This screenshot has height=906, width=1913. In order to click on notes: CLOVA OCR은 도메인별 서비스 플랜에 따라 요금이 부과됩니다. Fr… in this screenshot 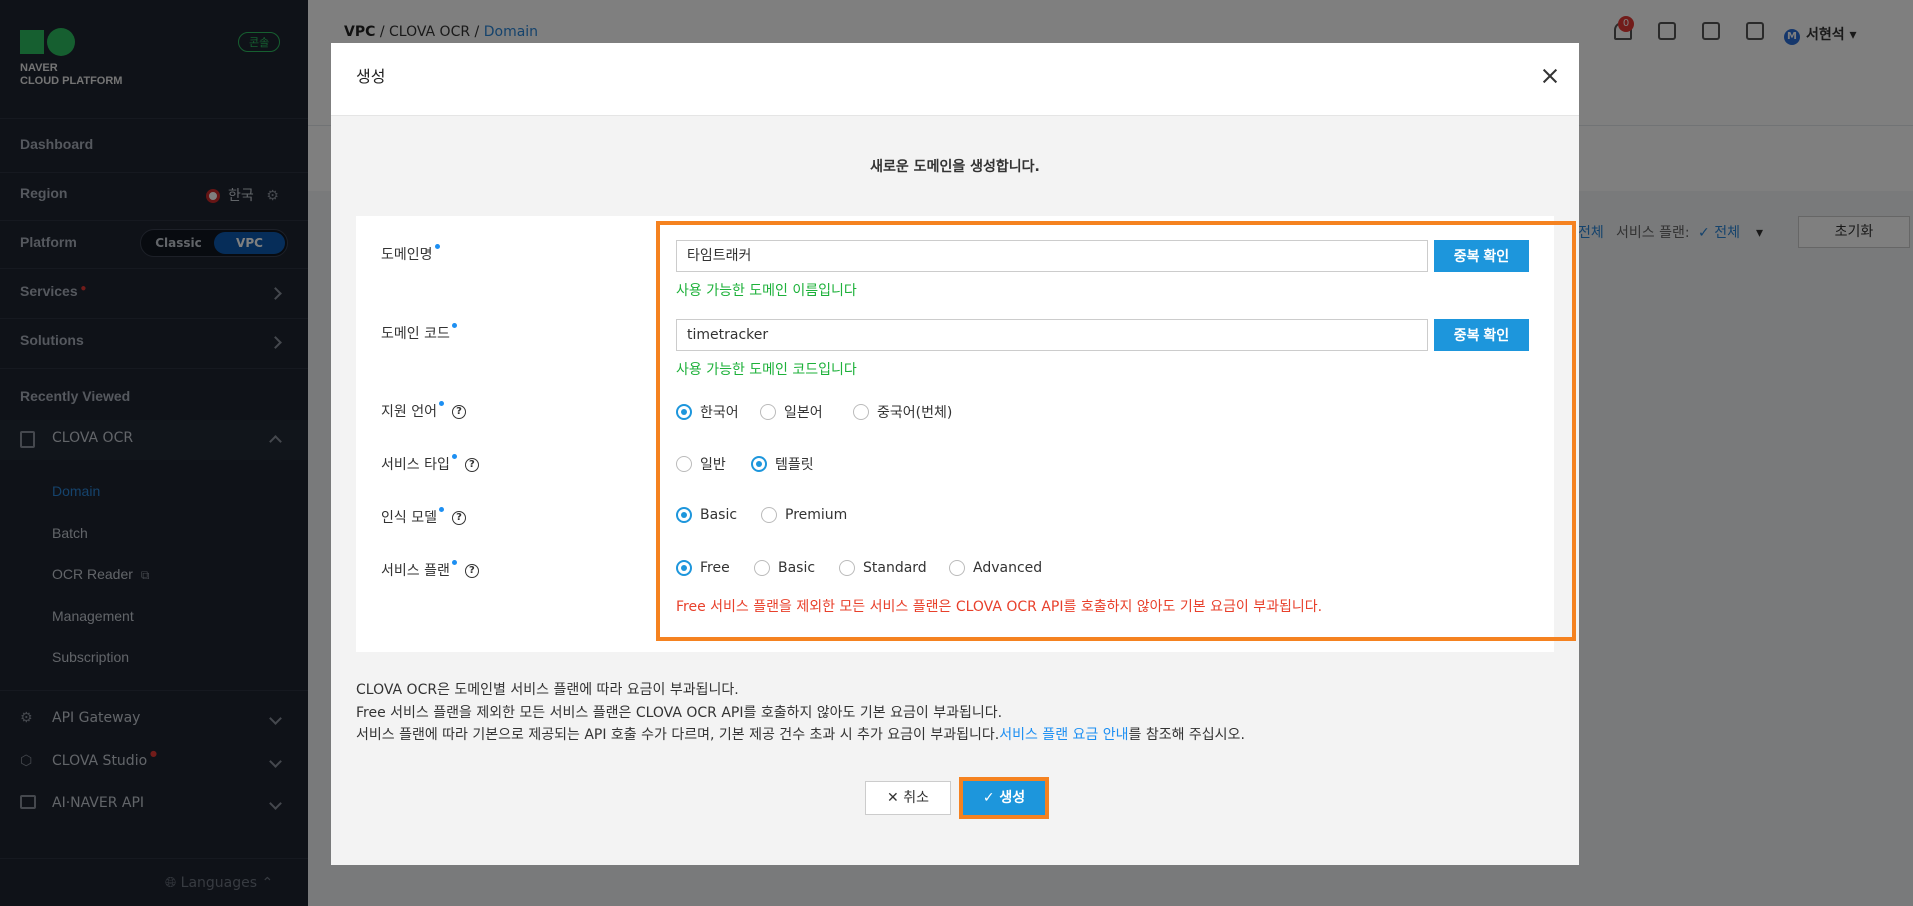, I will do `click(800, 713)`.